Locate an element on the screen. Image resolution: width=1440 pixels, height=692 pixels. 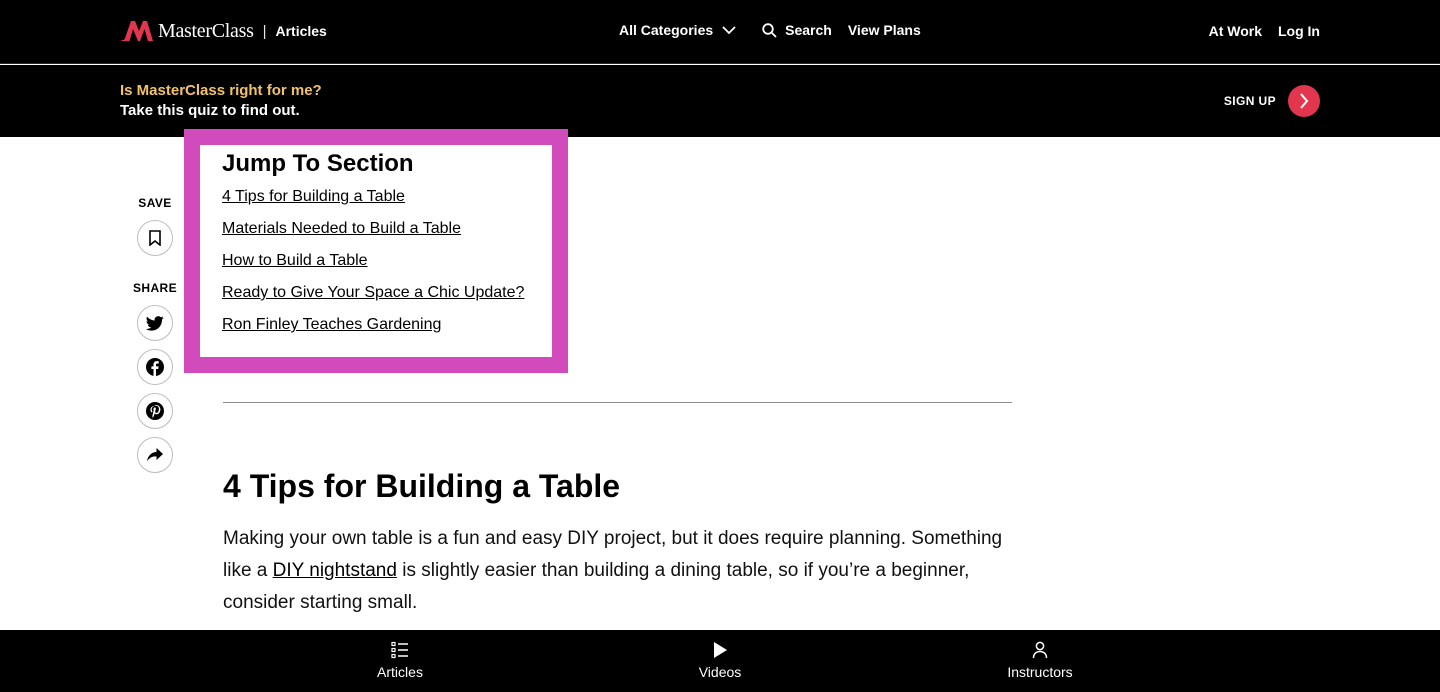
sign-up-label: SIGN UP is located at coordinates (1249, 101).